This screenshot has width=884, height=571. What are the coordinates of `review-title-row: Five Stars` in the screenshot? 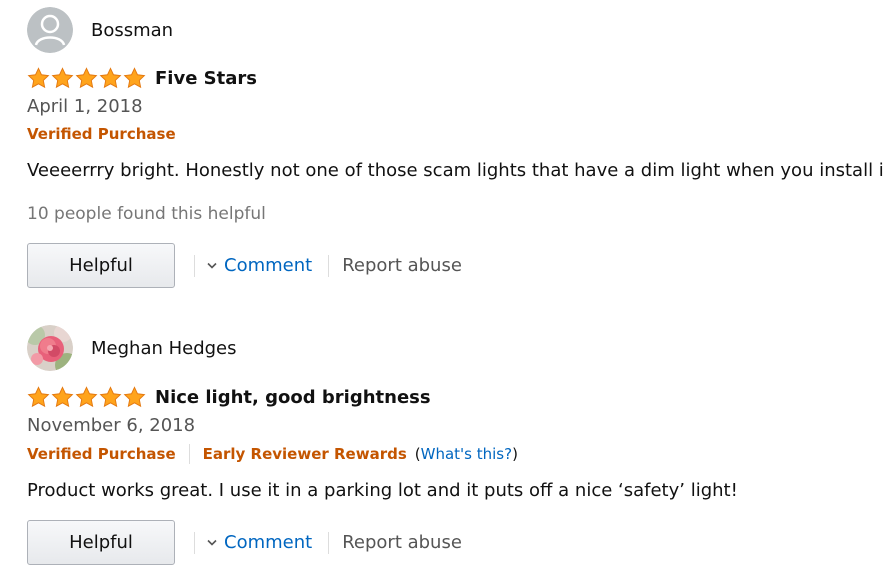 It's located at (142, 78).